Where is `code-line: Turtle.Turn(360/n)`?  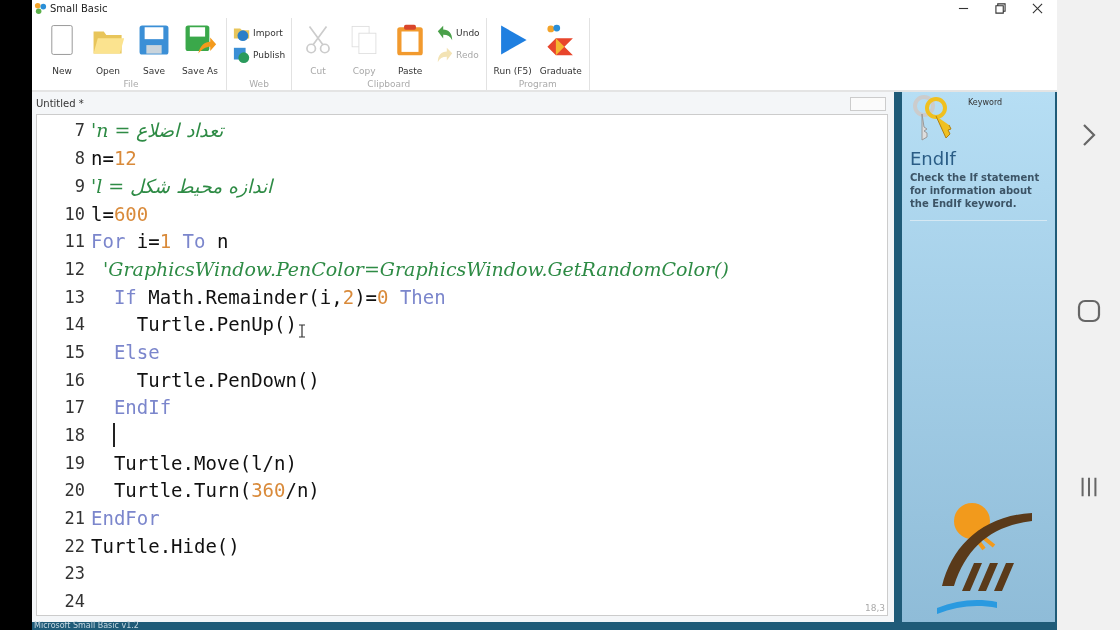 code-line: Turtle.Turn(360/n) is located at coordinates (216, 490).